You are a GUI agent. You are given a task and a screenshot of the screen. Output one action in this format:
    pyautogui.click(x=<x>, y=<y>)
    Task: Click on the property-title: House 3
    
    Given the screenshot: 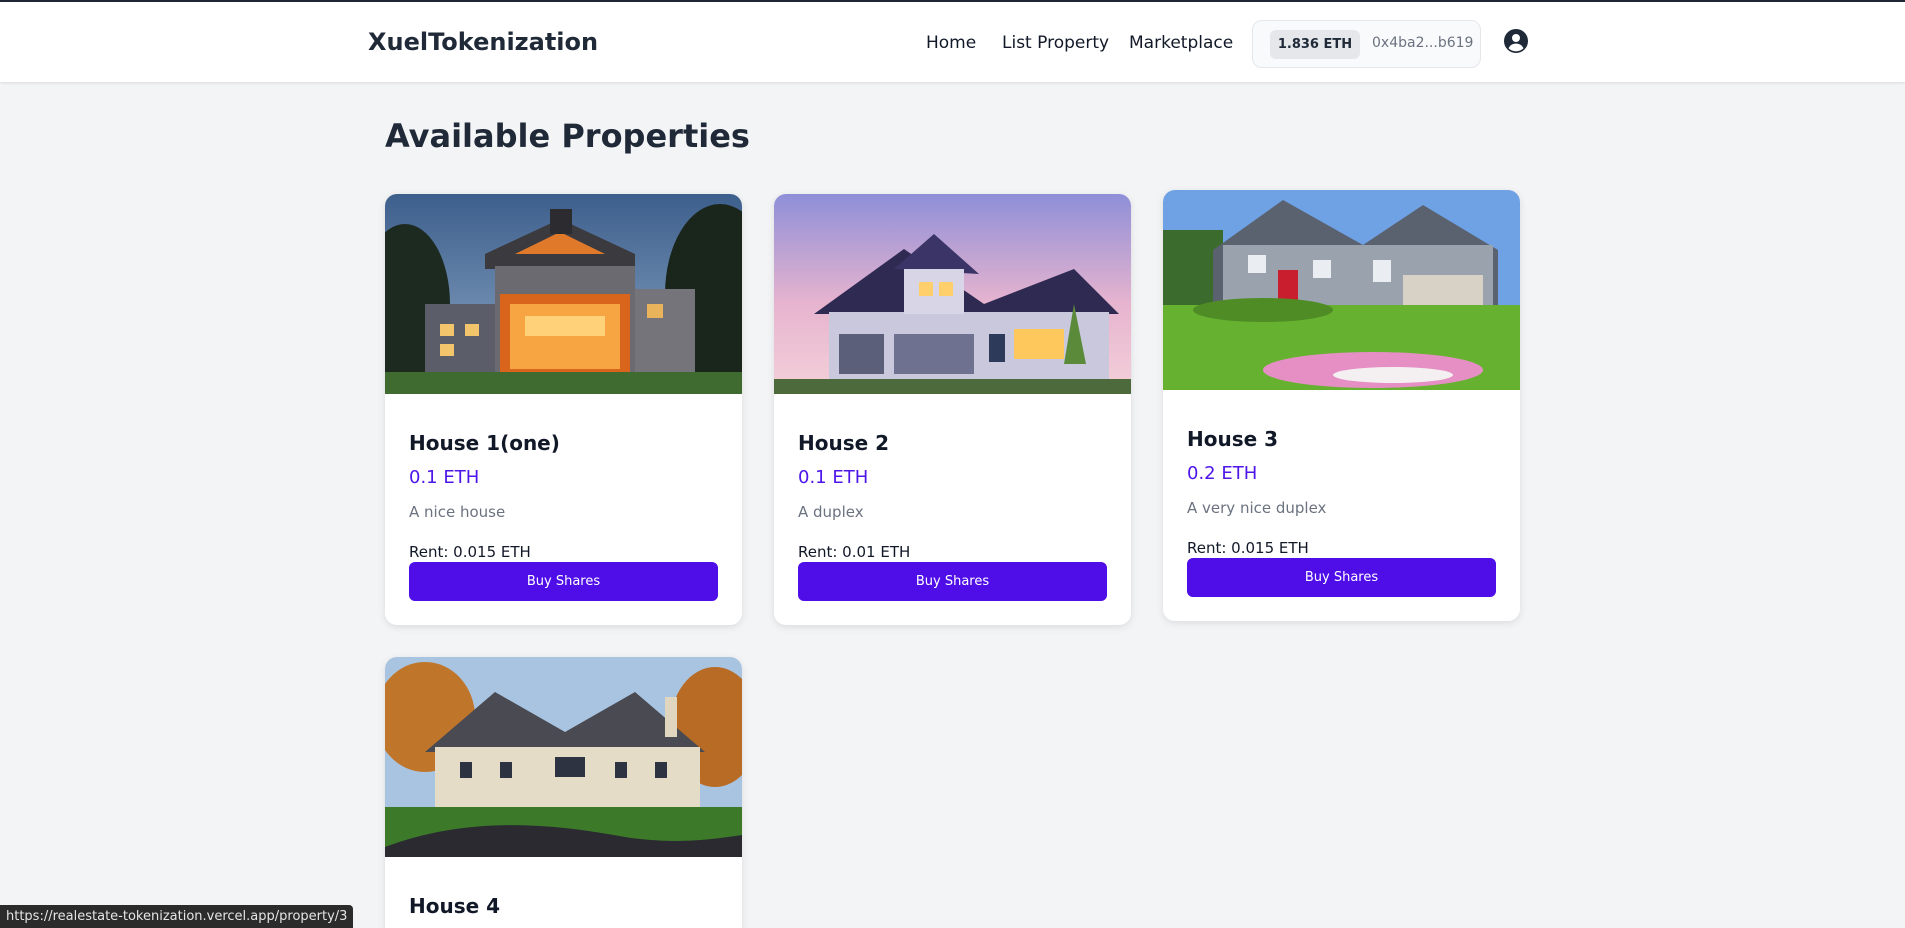 What is the action you would take?
    pyautogui.click(x=1232, y=439)
    